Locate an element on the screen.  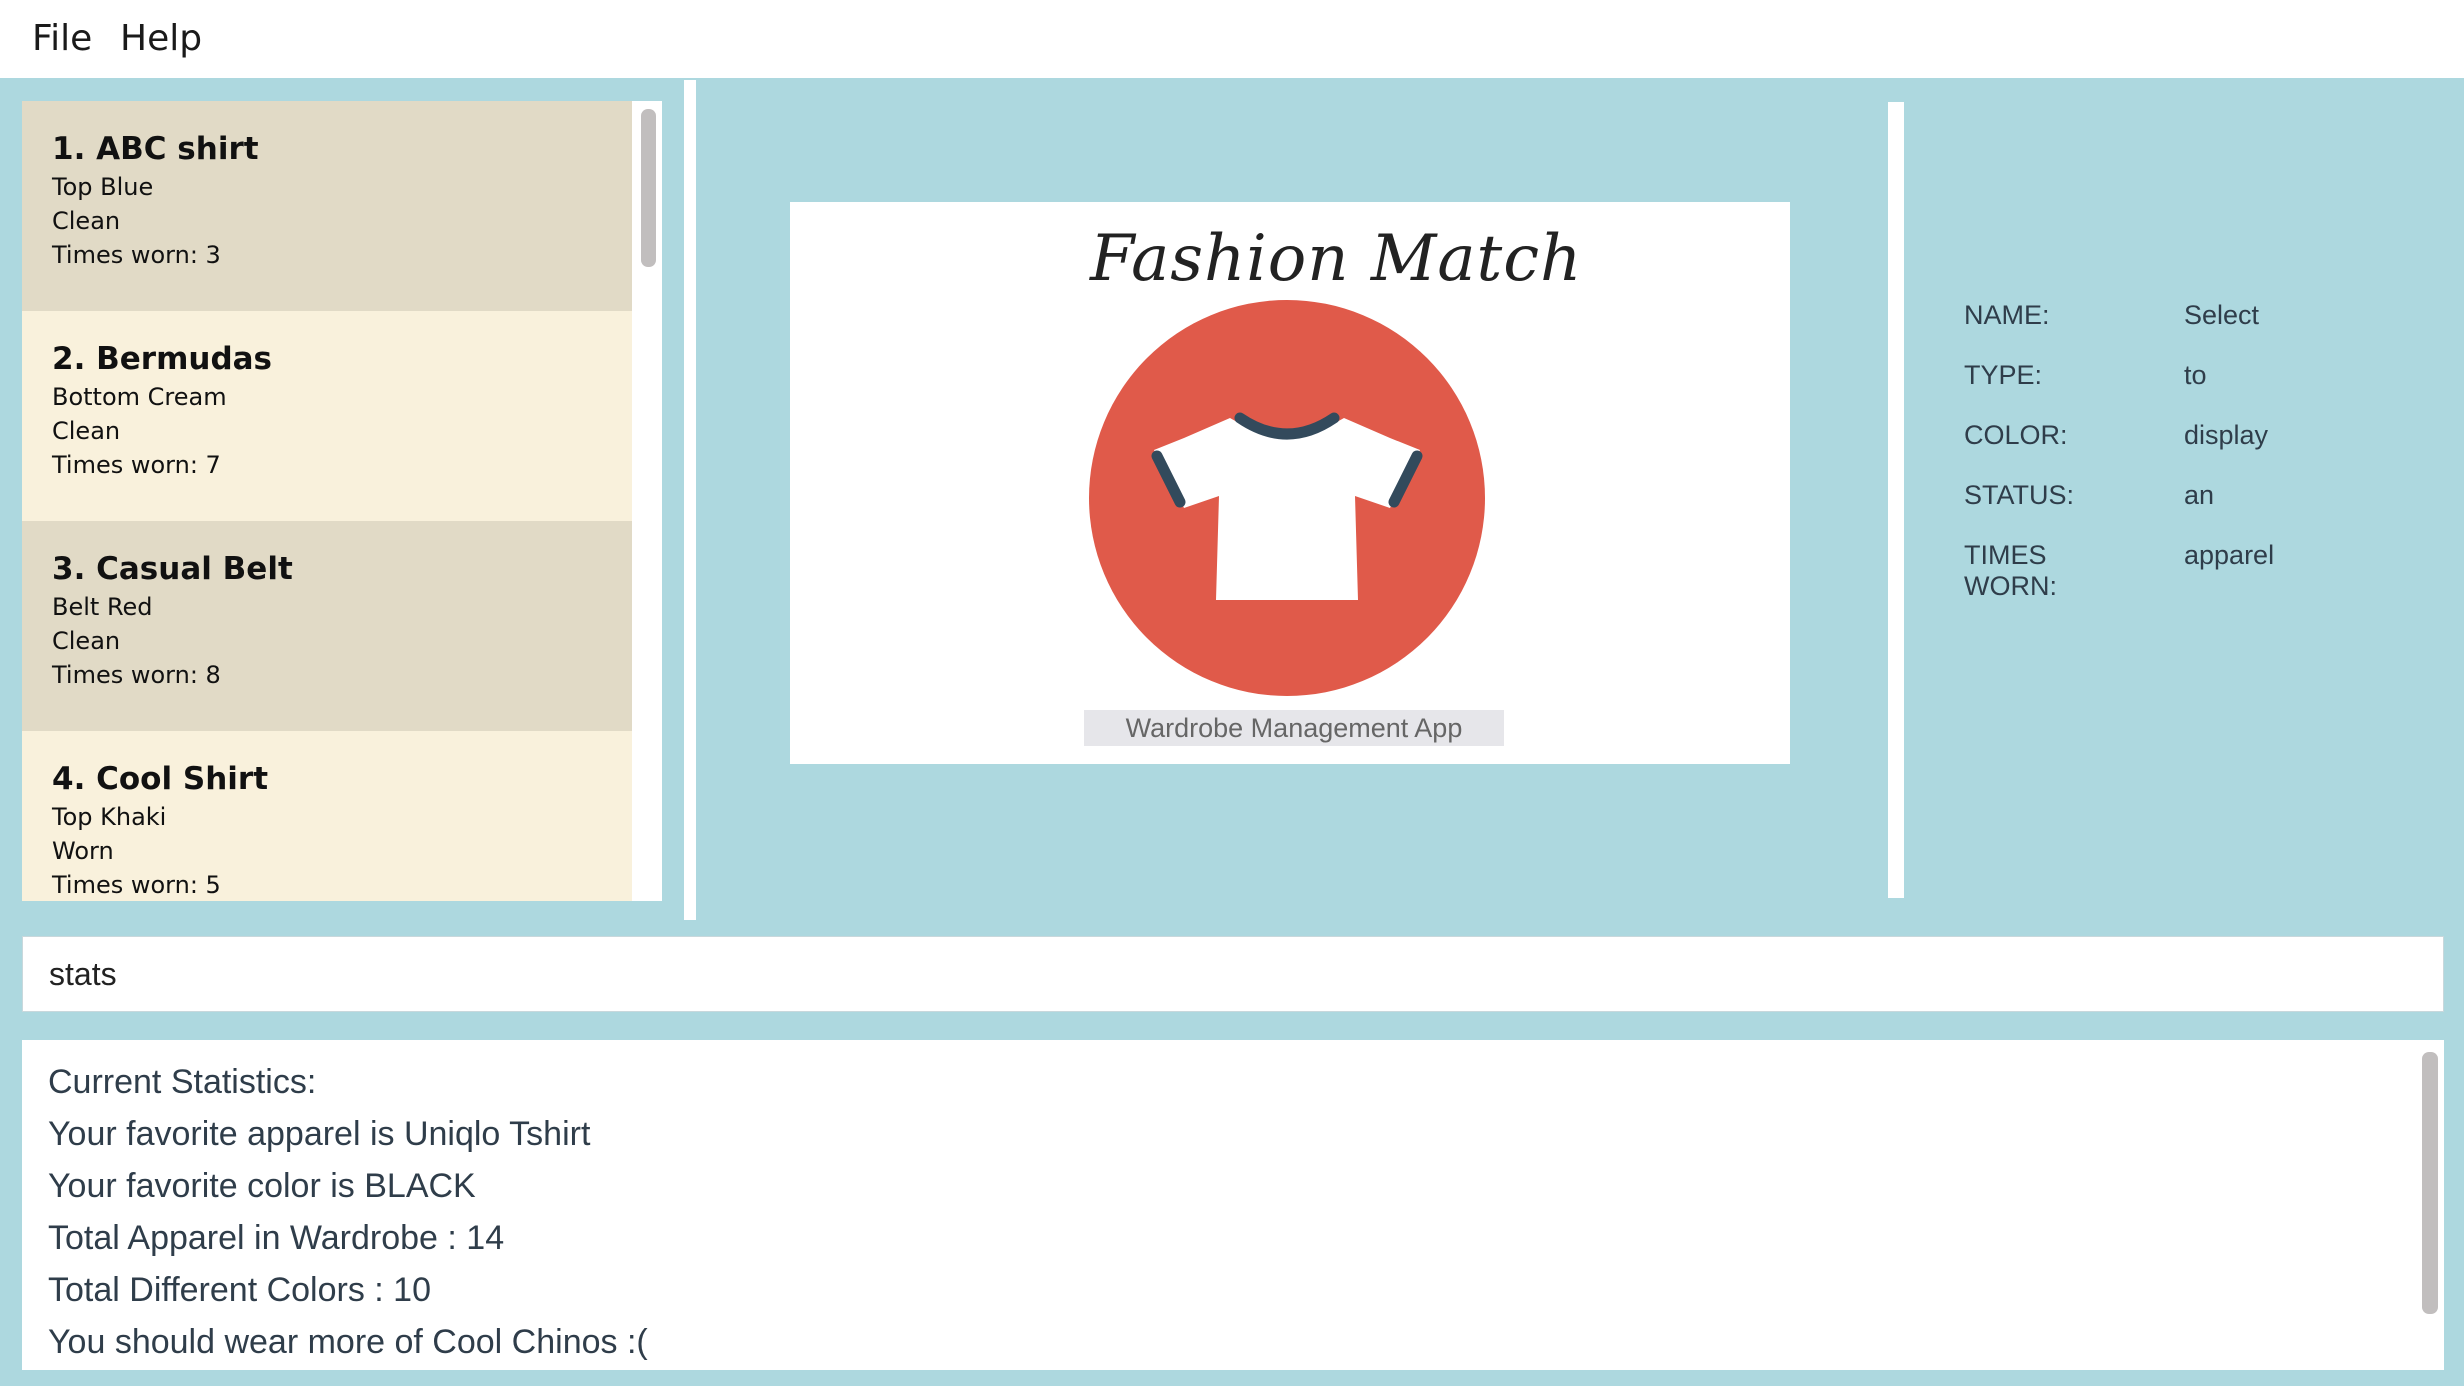
apparel-type-color: Top Blue is located at coordinates (103, 187).